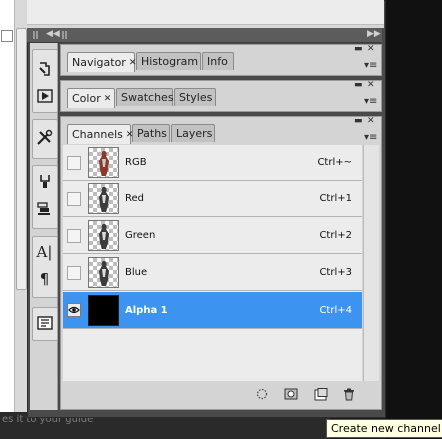  What do you see at coordinates (334, 162) in the screenshot?
I see `channel-shortcut: Ctrl+~` at bounding box center [334, 162].